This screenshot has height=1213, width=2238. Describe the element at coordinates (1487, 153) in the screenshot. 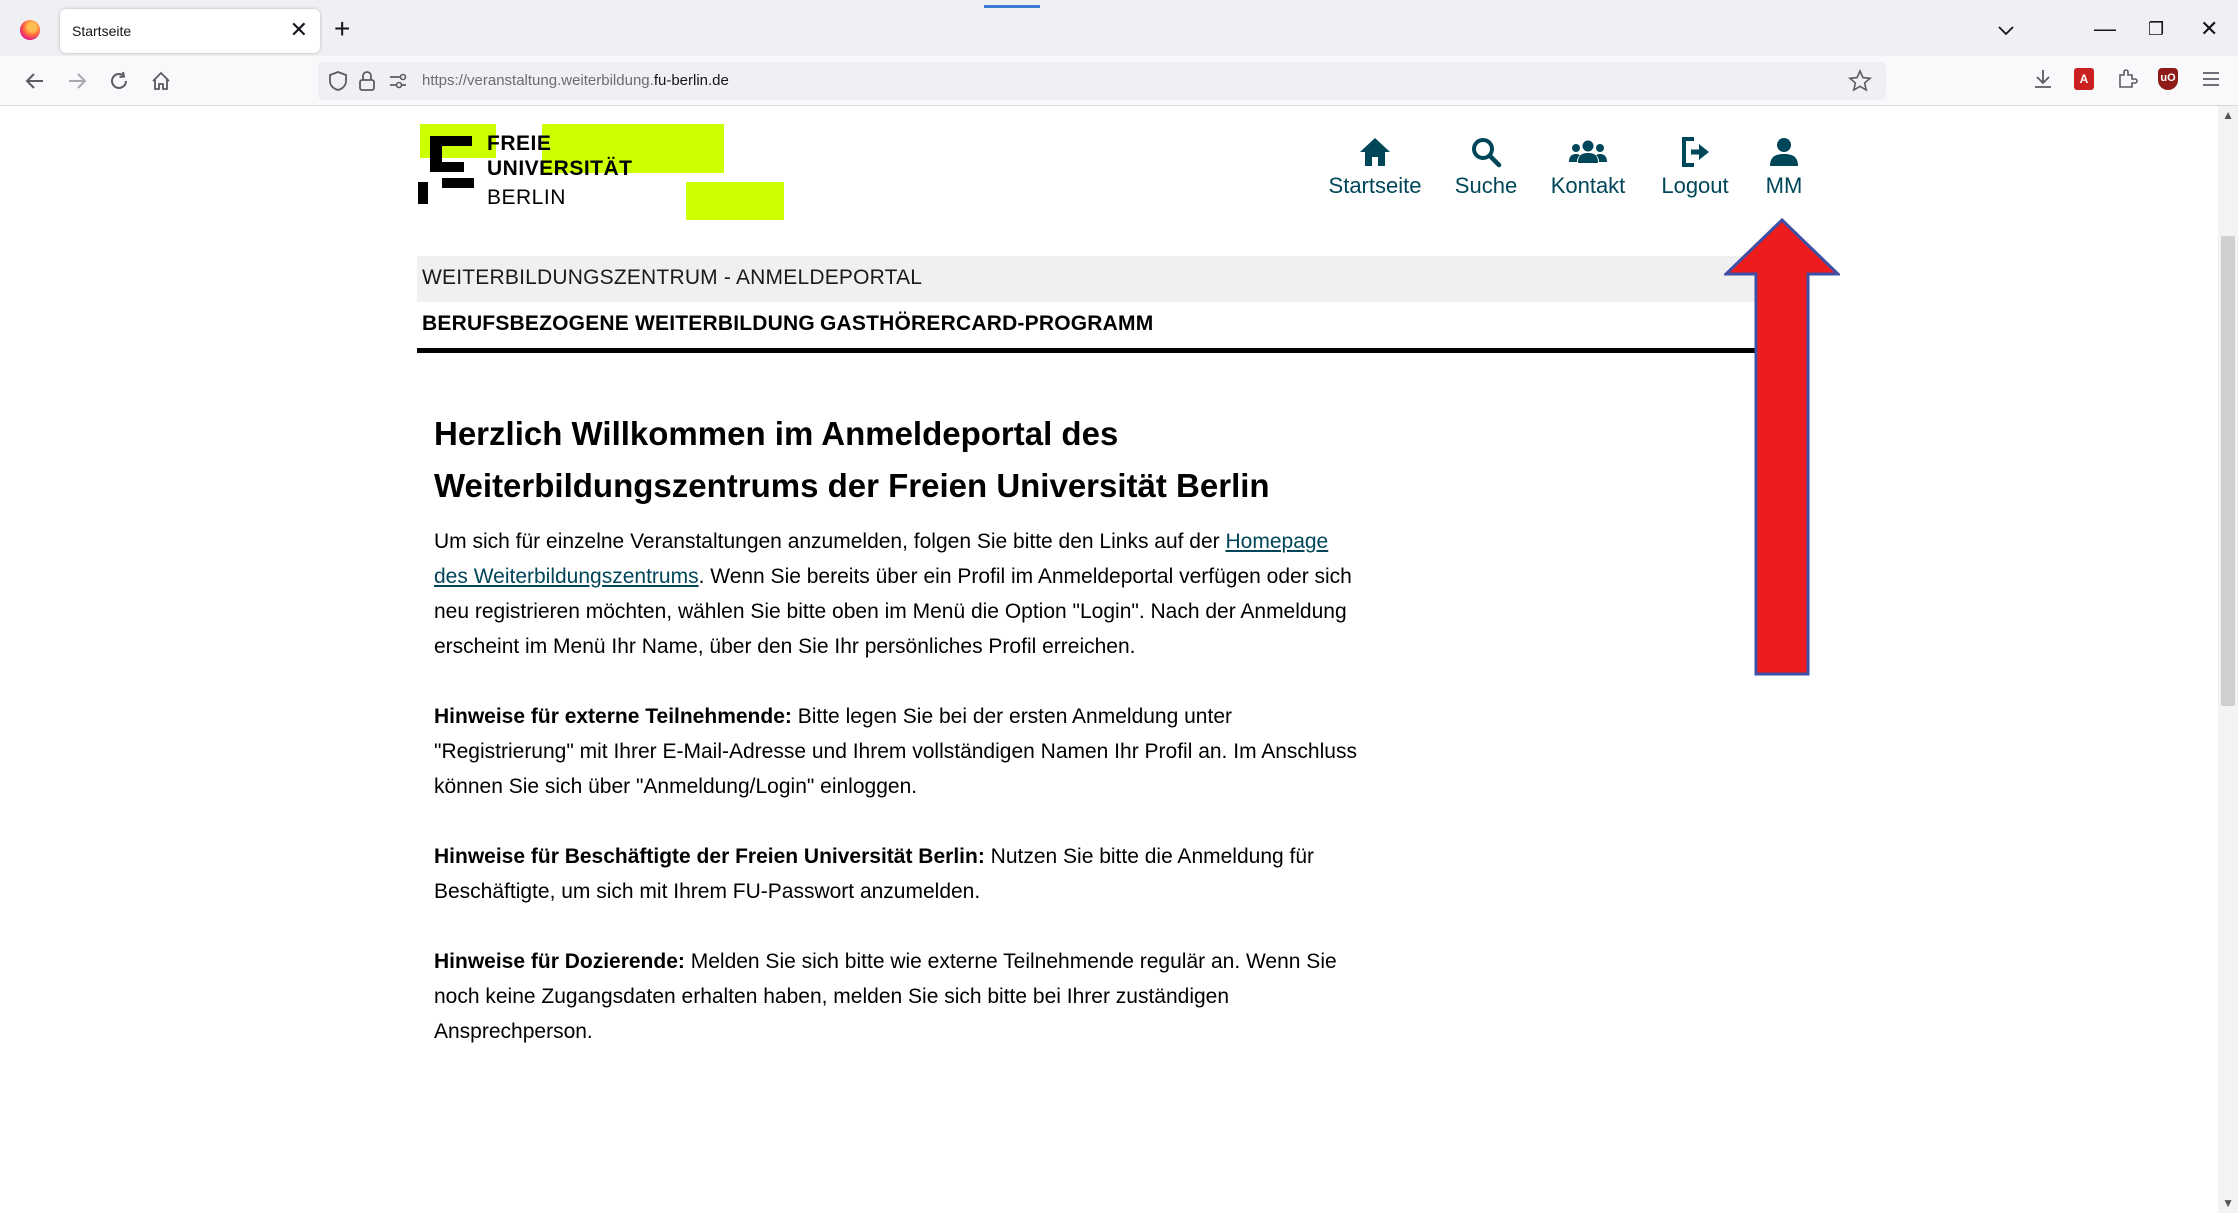

I see `search-icon` at that location.